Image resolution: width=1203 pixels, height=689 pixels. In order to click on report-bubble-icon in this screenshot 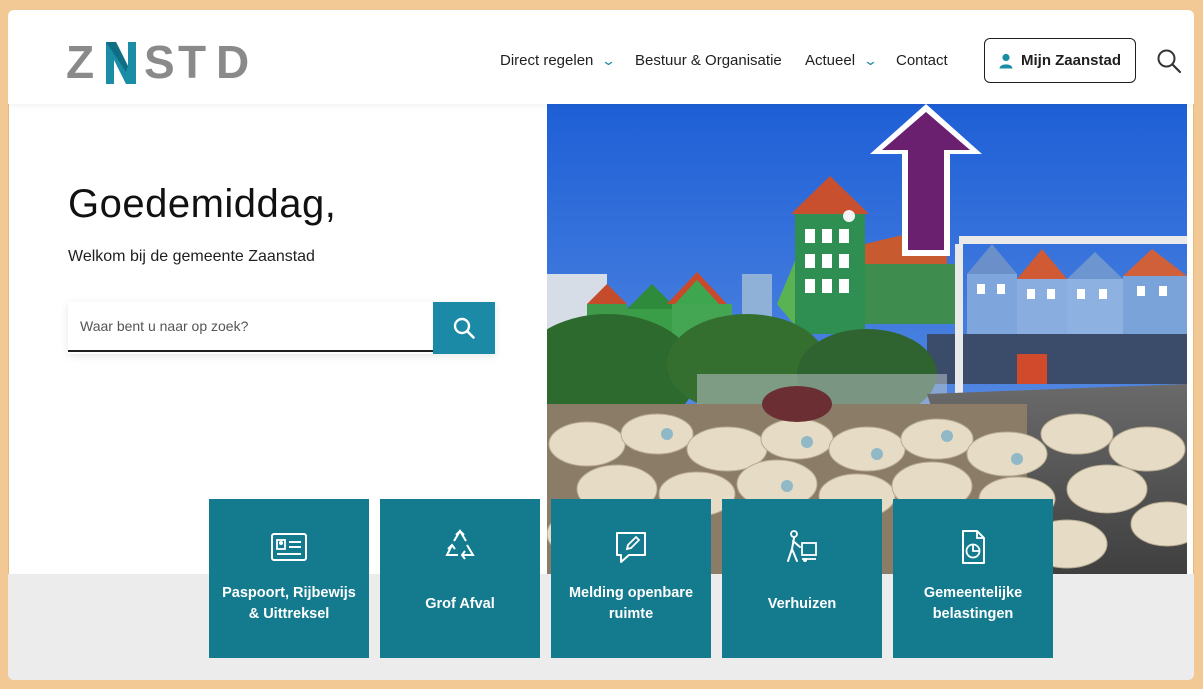, I will do `click(631, 547)`.